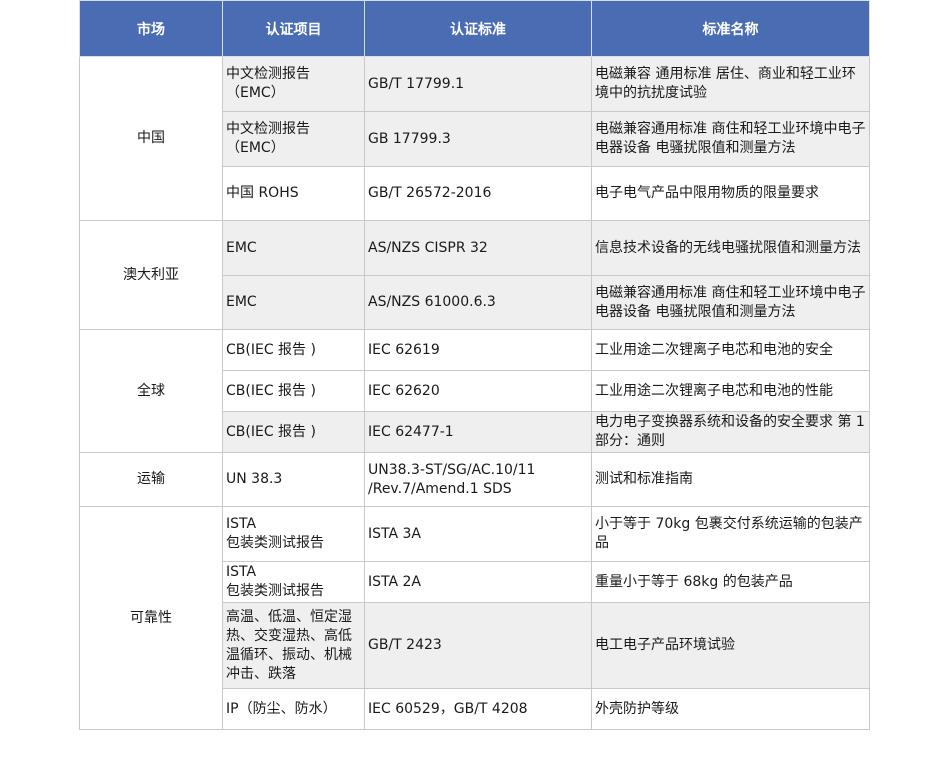 Image resolution: width=945 pixels, height=773 pixels. What do you see at coordinates (293, 709) in the screenshot?
I see `cert-item-cell: IP（防尘、防水）` at bounding box center [293, 709].